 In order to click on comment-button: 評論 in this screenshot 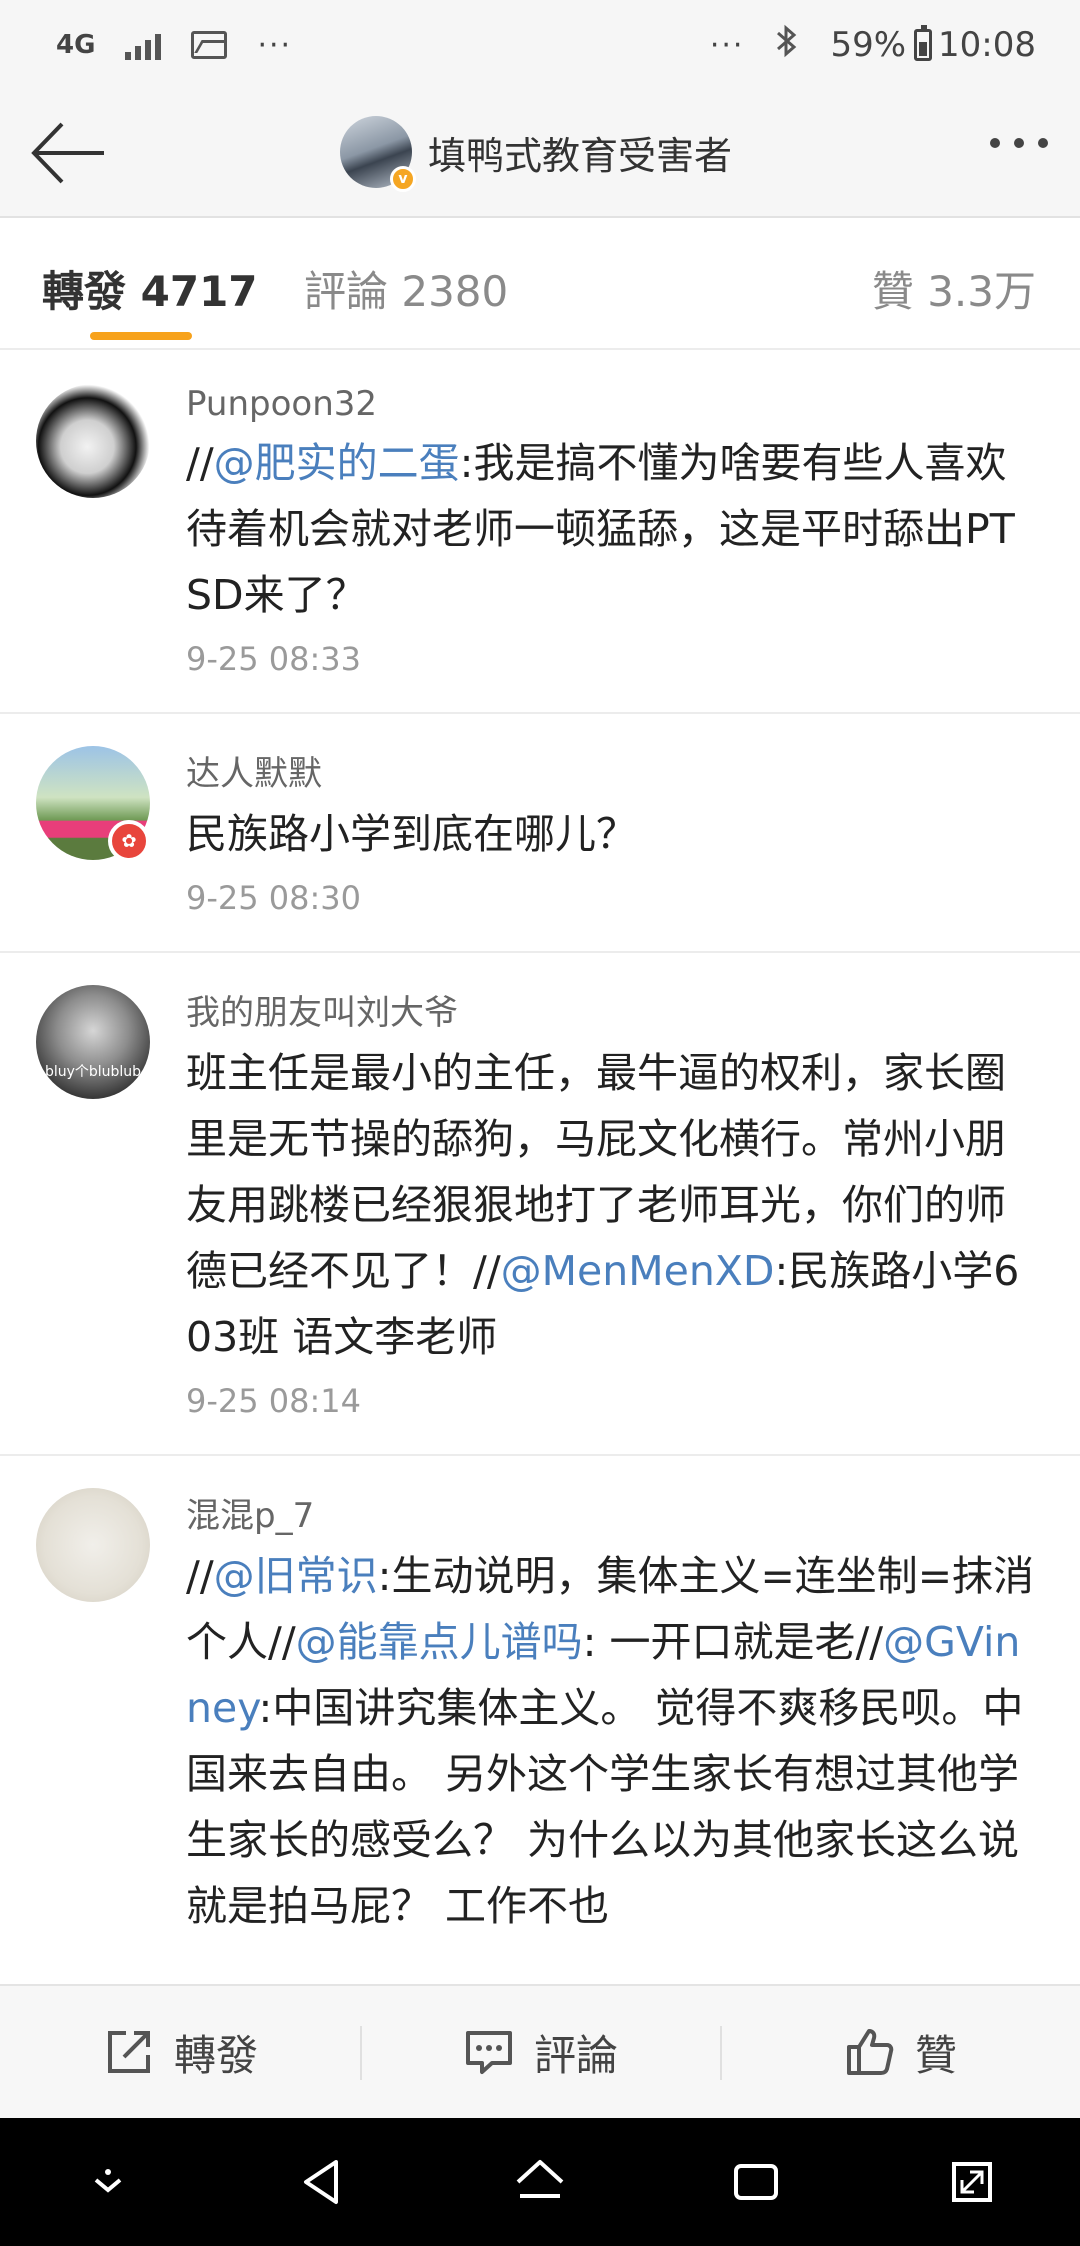, I will do `click(540, 2052)`.